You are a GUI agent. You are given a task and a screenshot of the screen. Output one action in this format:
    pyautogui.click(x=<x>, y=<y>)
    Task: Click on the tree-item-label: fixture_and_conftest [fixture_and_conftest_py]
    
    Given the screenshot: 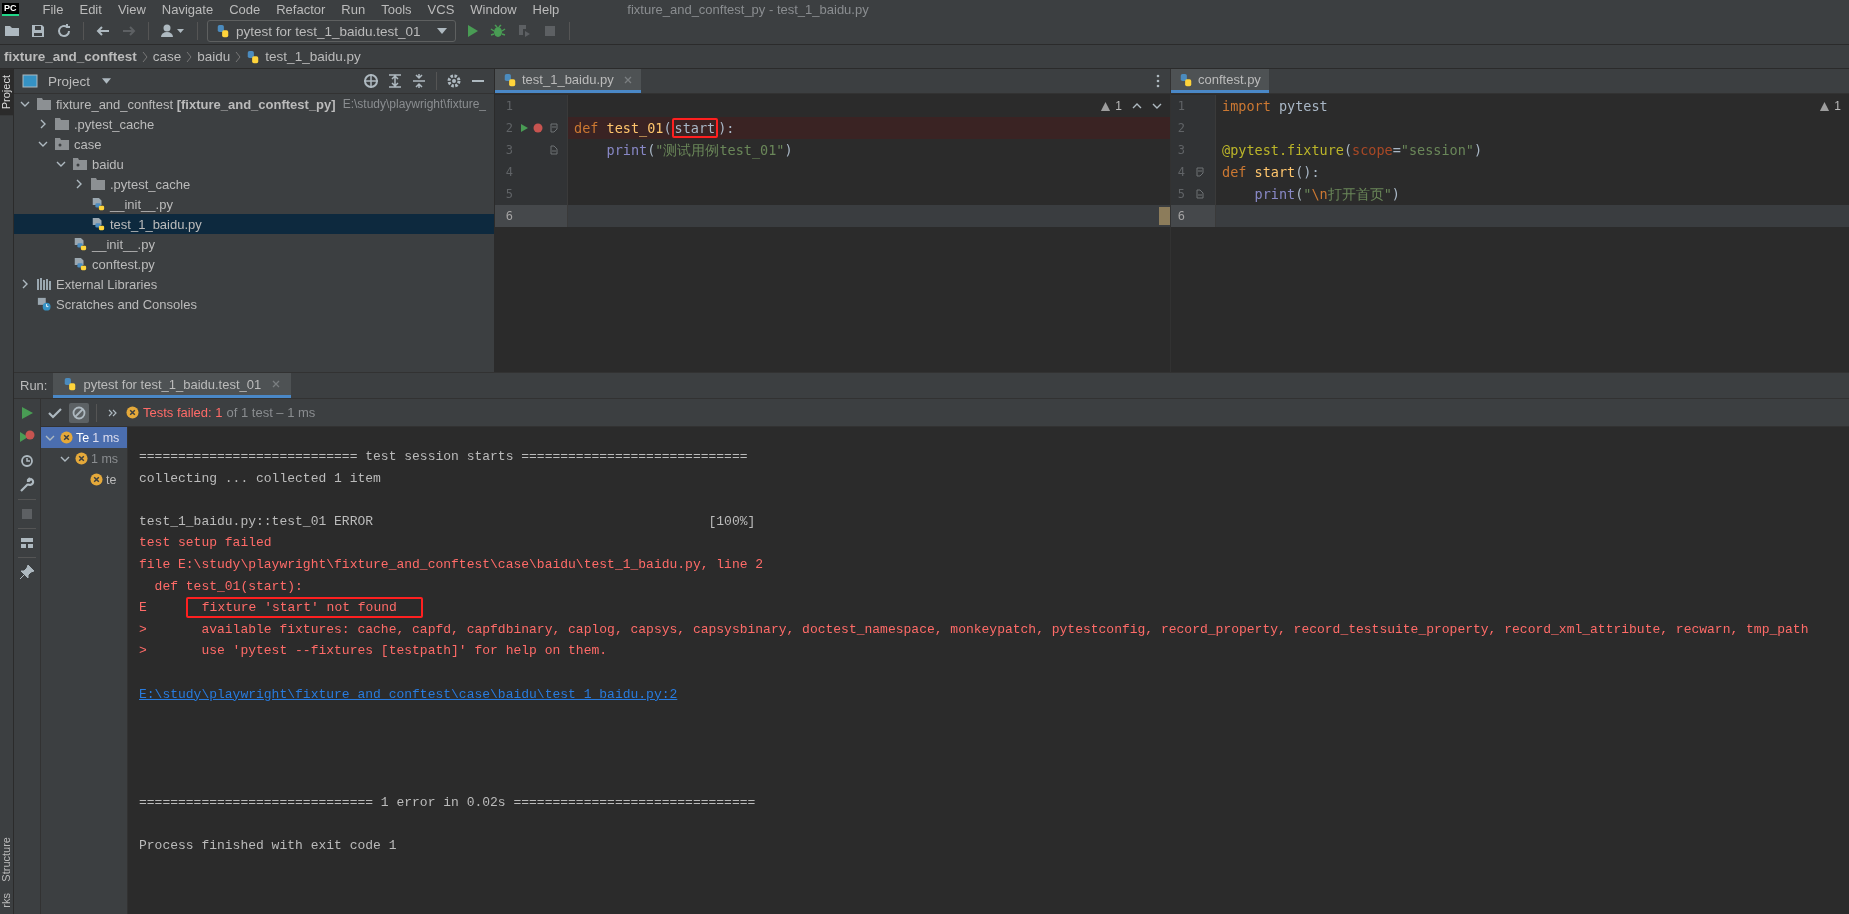 What is the action you would take?
    pyautogui.click(x=196, y=104)
    